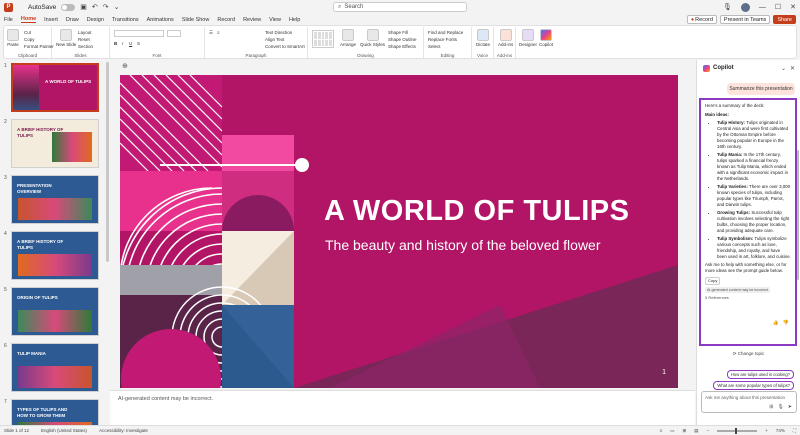 Image resolution: width=800 pixels, height=435 pixels. I want to click on reading-view-icon: ▤, so click(696, 431).